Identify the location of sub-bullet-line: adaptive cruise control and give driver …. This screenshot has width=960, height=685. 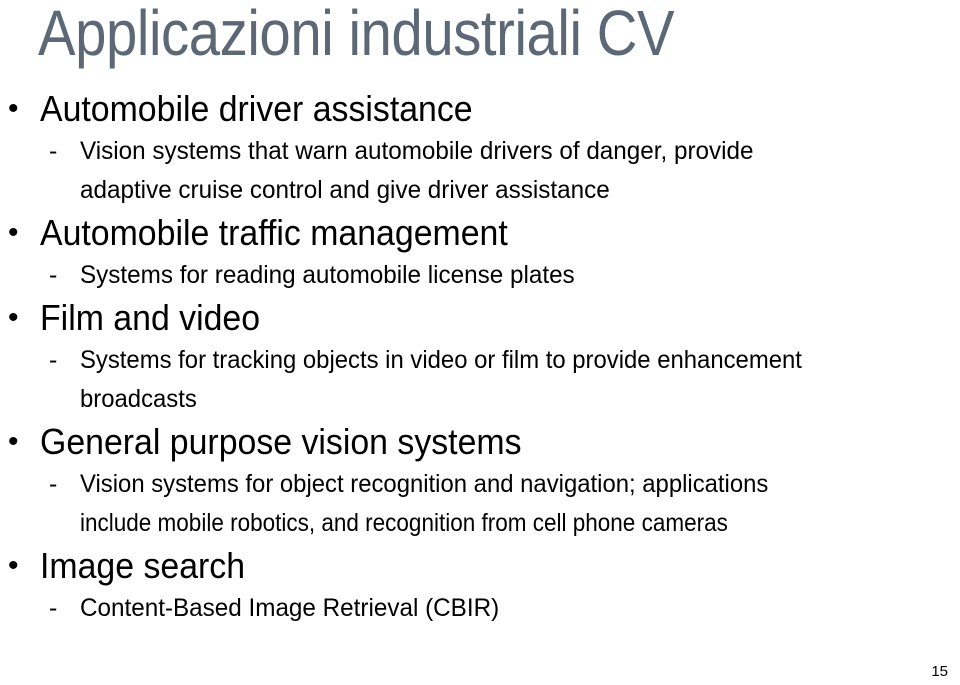
(345, 190).